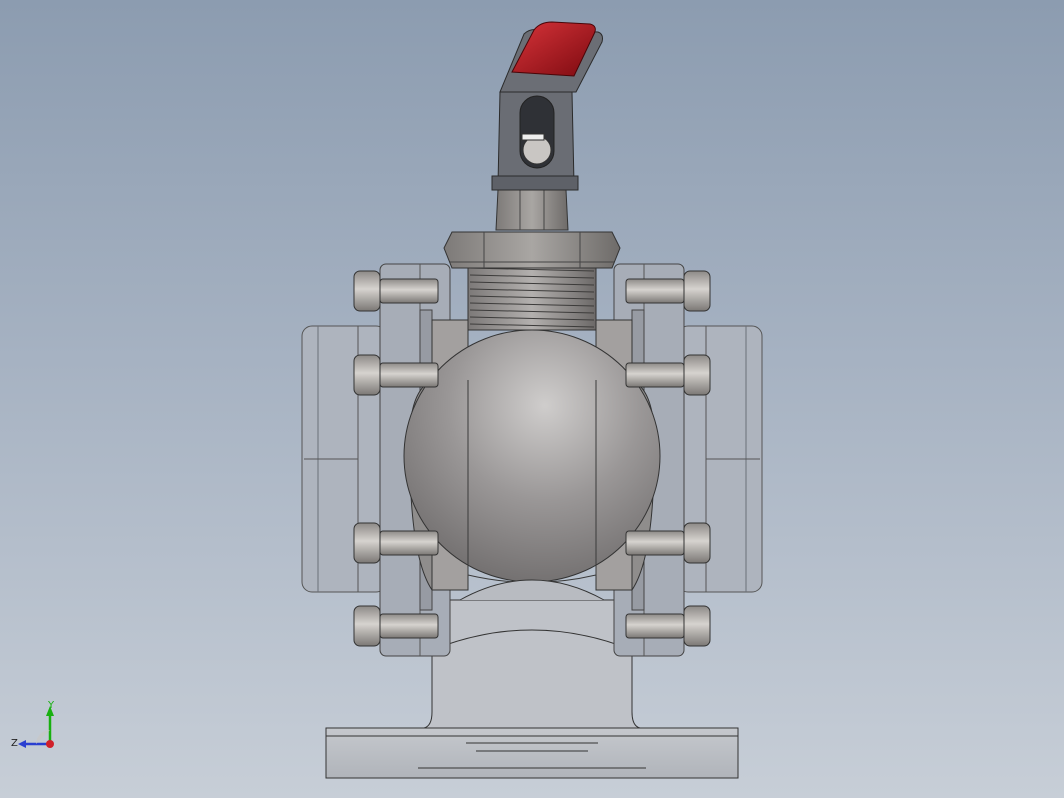  What do you see at coordinates (532, 753) in the screenshot?
I see `base-plate` at bounding box center [532, 753].